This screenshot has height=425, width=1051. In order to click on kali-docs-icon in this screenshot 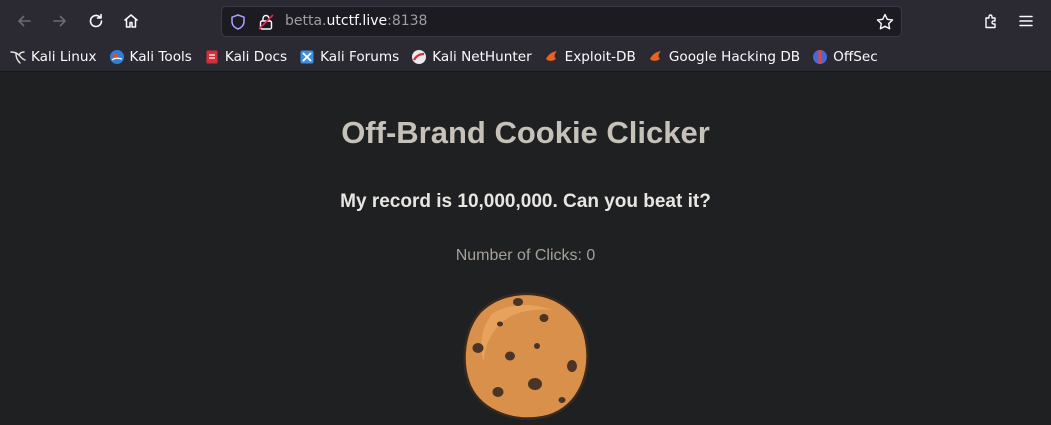, I will do `click(212, 57)`.